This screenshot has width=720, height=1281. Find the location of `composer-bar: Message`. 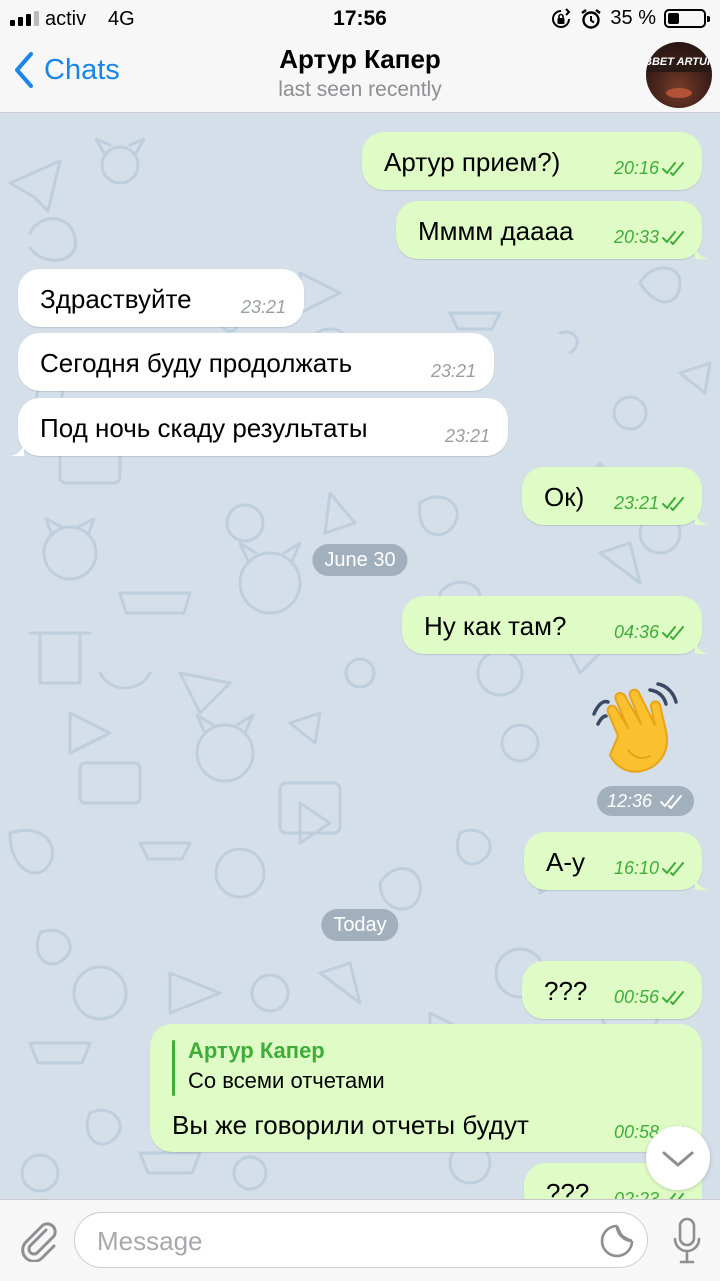

composer-bar: Message is located at coordinates (360, 1240).